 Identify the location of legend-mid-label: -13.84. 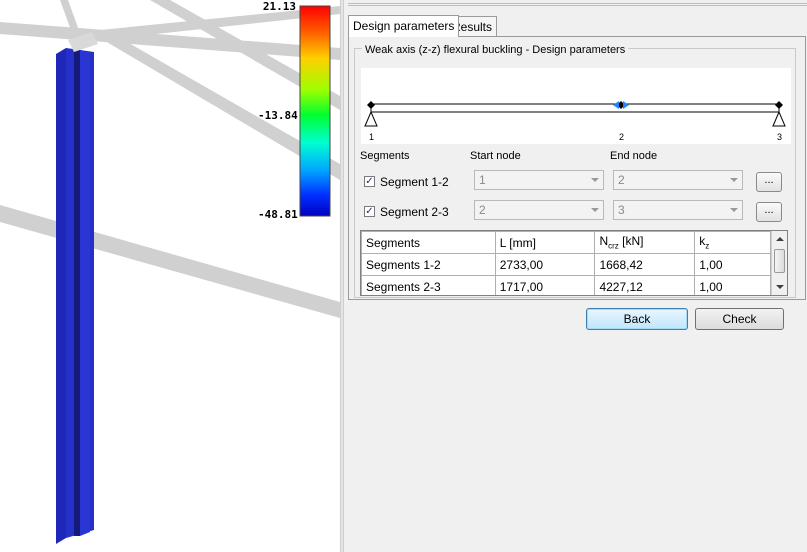
(278, 115).